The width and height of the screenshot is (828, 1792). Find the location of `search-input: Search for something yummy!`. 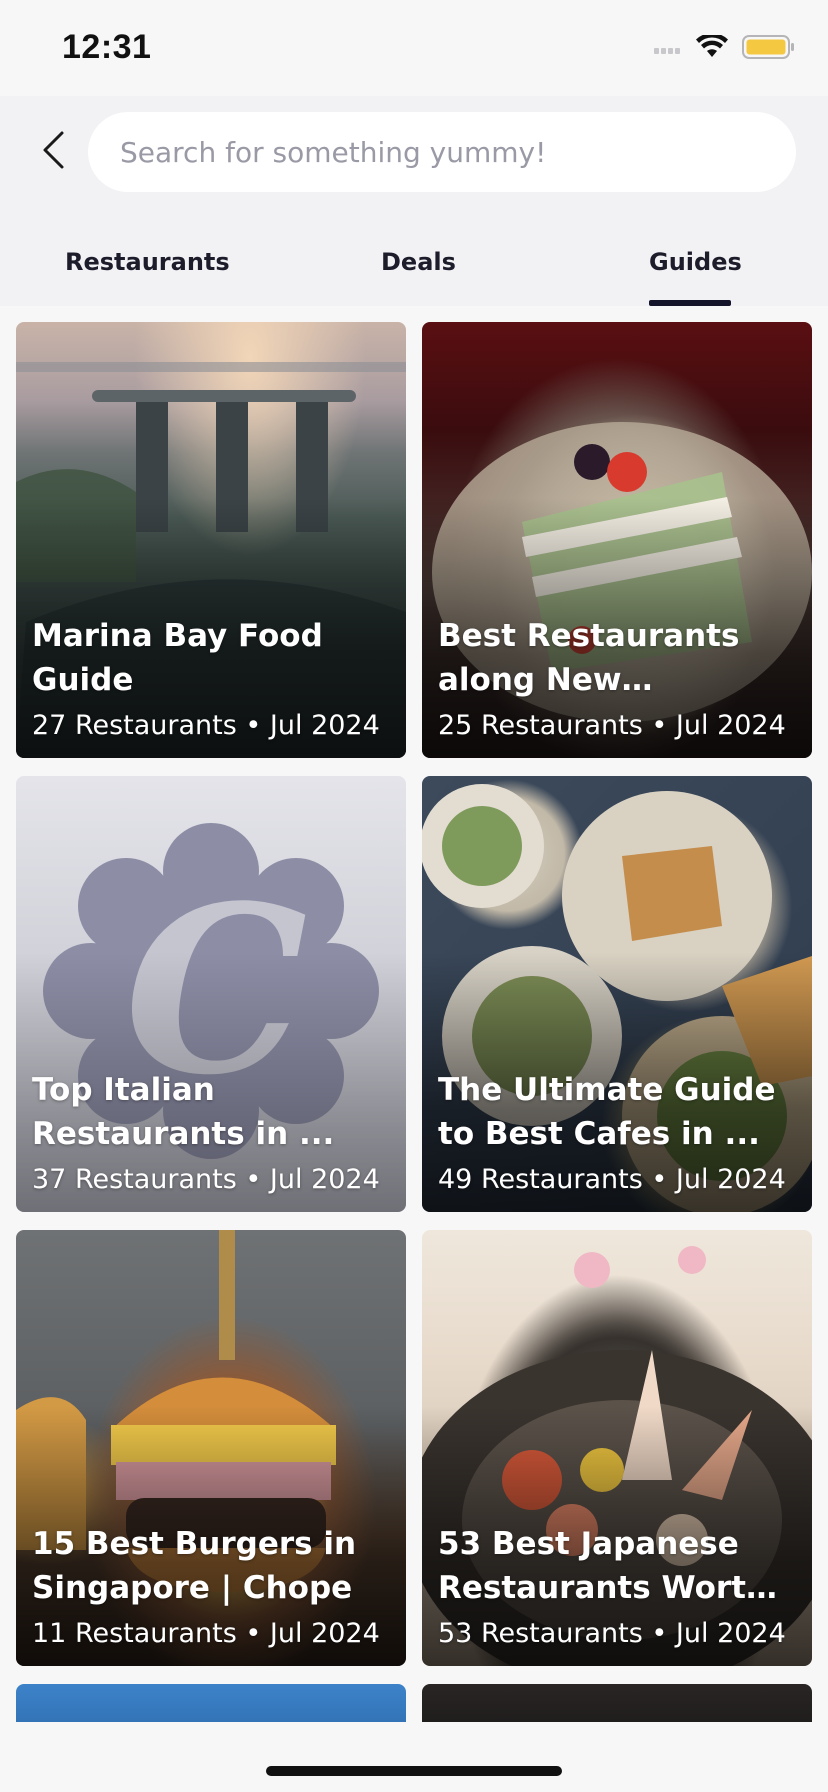

search-input: Search for something yummy! is located at coordinates (442, 152).